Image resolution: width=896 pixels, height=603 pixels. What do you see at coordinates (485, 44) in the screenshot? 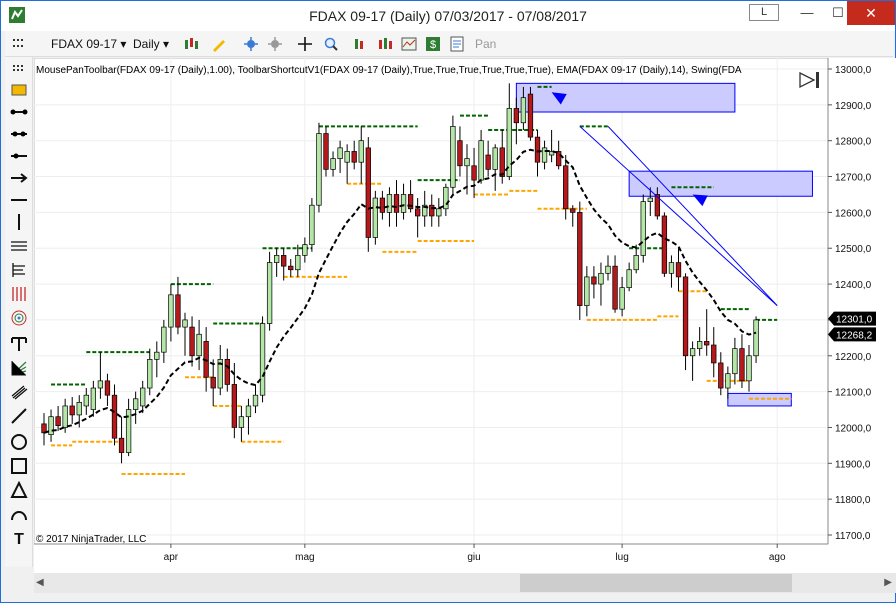
I see `pan-button: Pan` at bounding box center [485, 44].